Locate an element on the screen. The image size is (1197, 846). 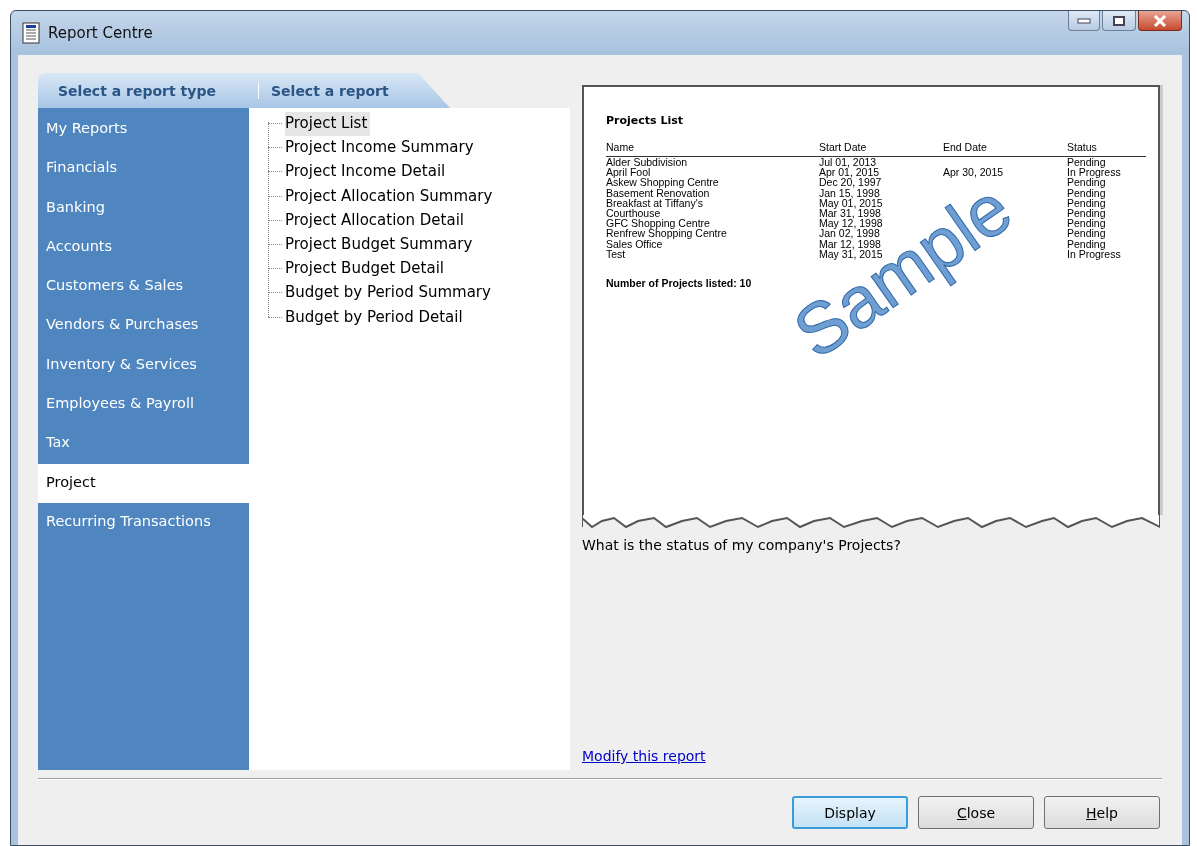
window-title: Report Centre is located at coordinates (101, 33).